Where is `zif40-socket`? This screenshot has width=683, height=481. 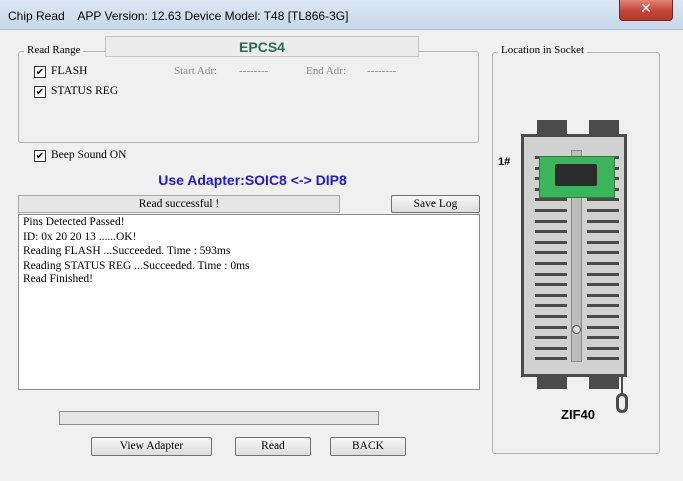
zif40-socket is located at coordinates (574, 255).